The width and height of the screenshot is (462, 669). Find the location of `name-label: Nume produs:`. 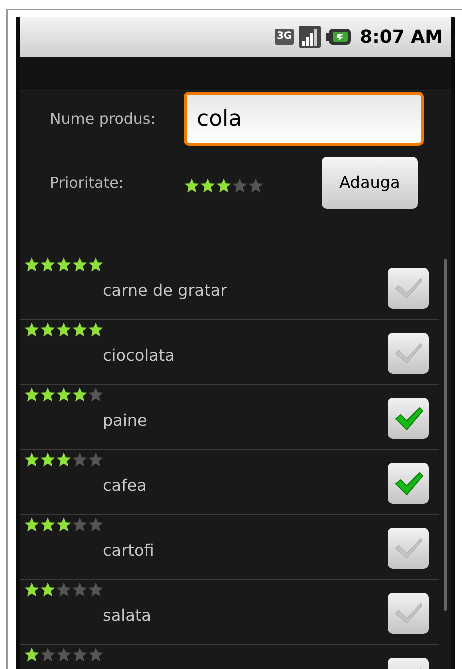

name-label: Nume produs: is located at coordinates (103, 119).